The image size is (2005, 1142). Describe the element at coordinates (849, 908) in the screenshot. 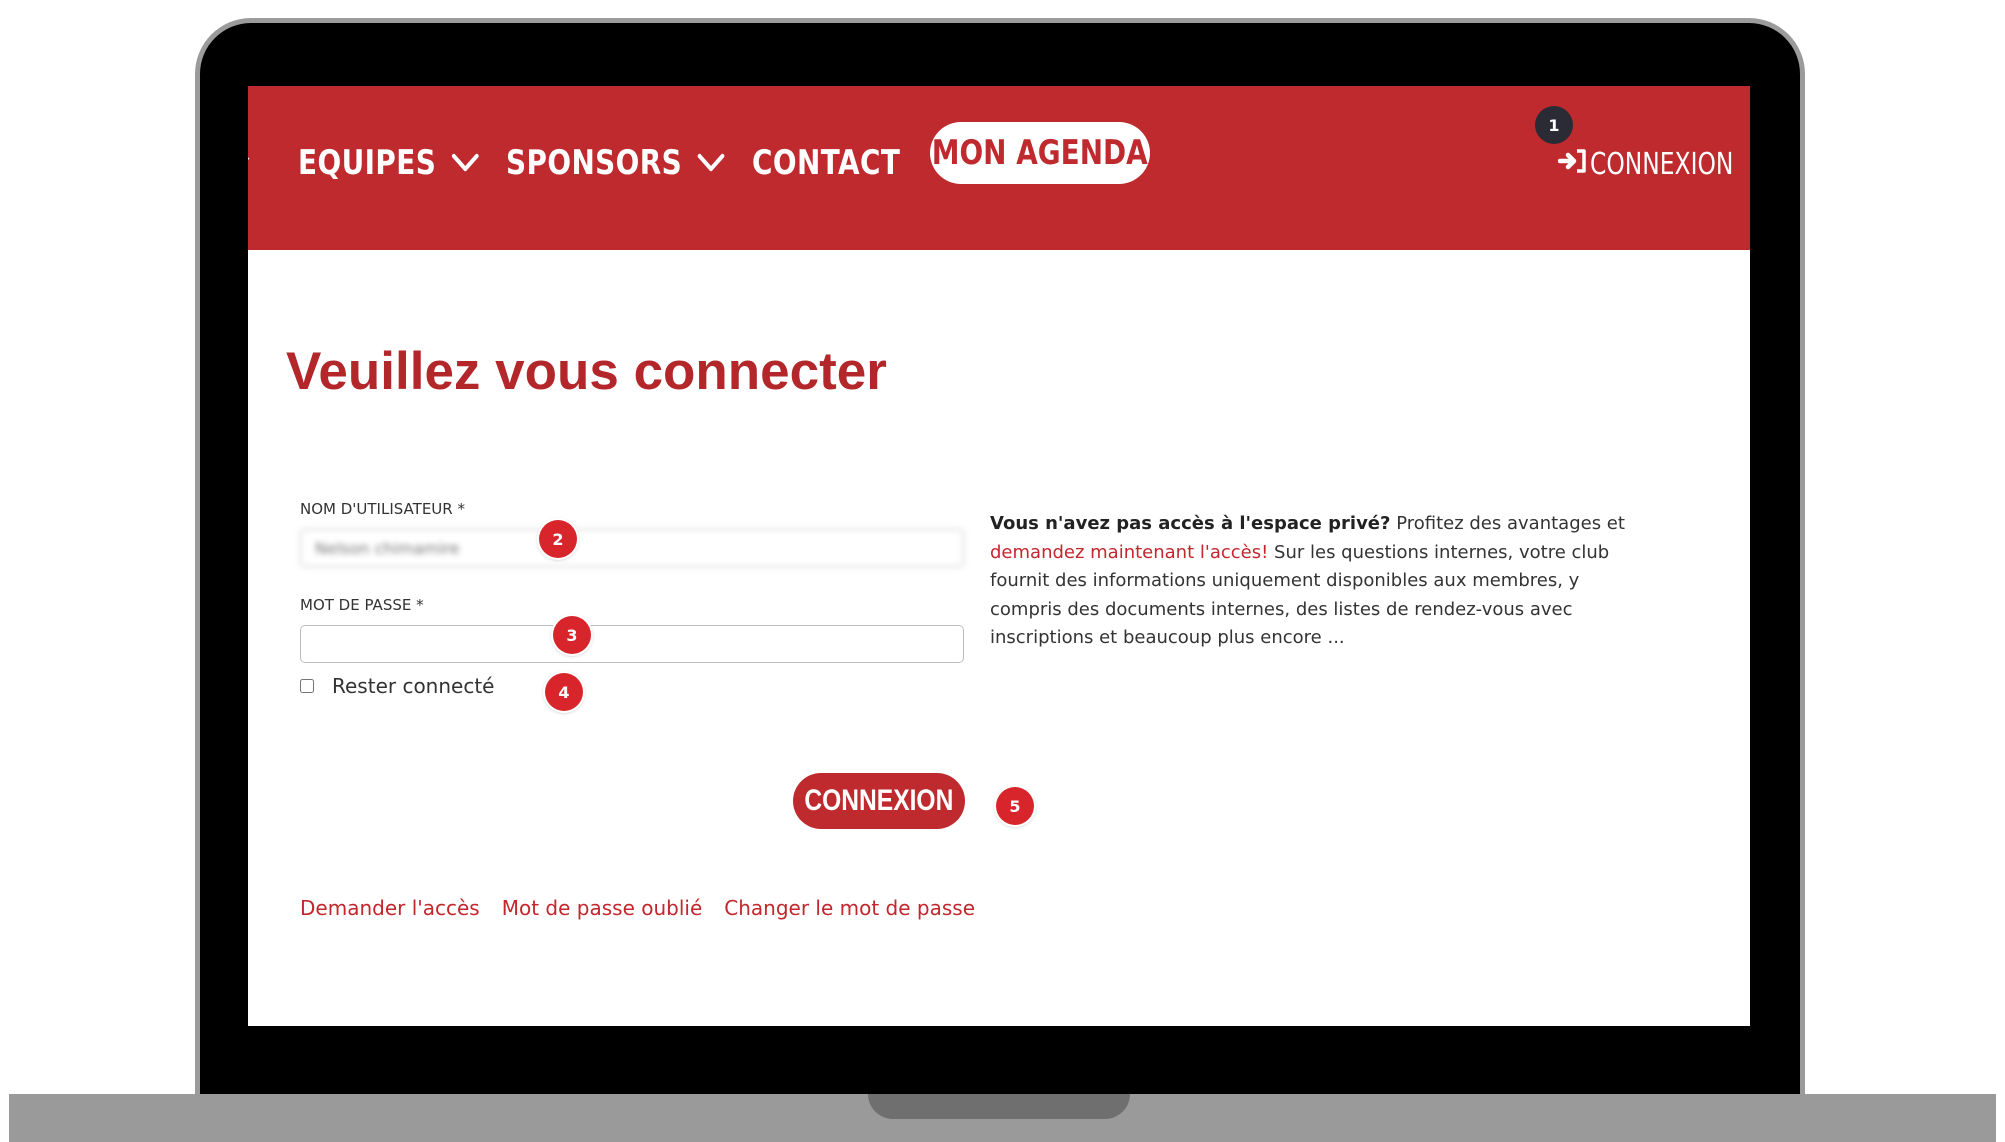

I see `change-password-link: Changer le mot de passe` at that location.